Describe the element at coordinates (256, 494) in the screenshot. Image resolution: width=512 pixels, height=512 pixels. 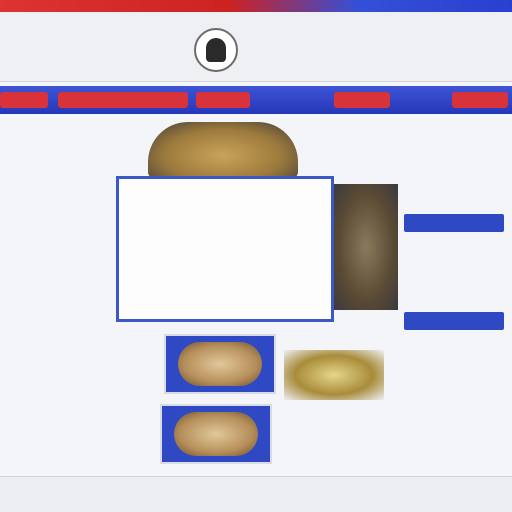
I see `page-footer` at that location.